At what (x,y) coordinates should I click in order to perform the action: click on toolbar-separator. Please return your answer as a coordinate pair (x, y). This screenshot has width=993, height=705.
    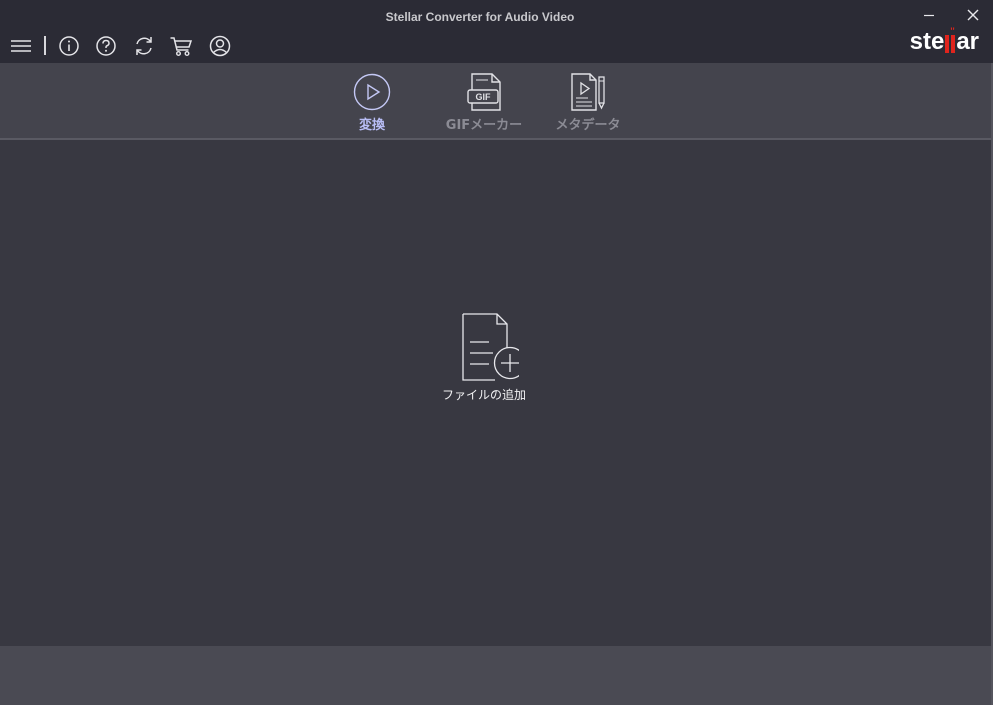
    Looking at the image, I should click on (45, 45).